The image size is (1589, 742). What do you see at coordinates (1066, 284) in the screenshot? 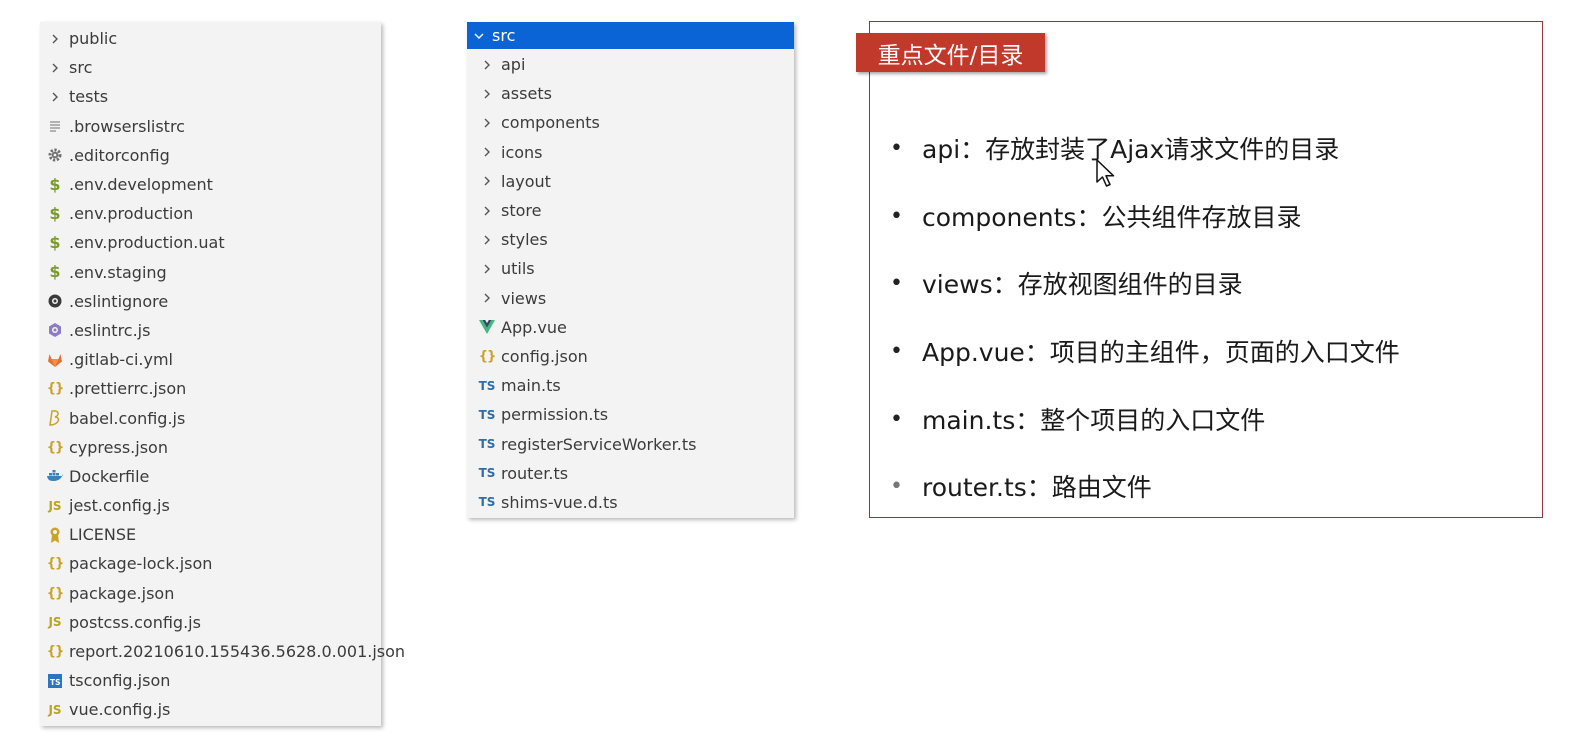
I see `note-bullet-views: • views：存放视图组件的目录` at bounding box center [1066, 284].